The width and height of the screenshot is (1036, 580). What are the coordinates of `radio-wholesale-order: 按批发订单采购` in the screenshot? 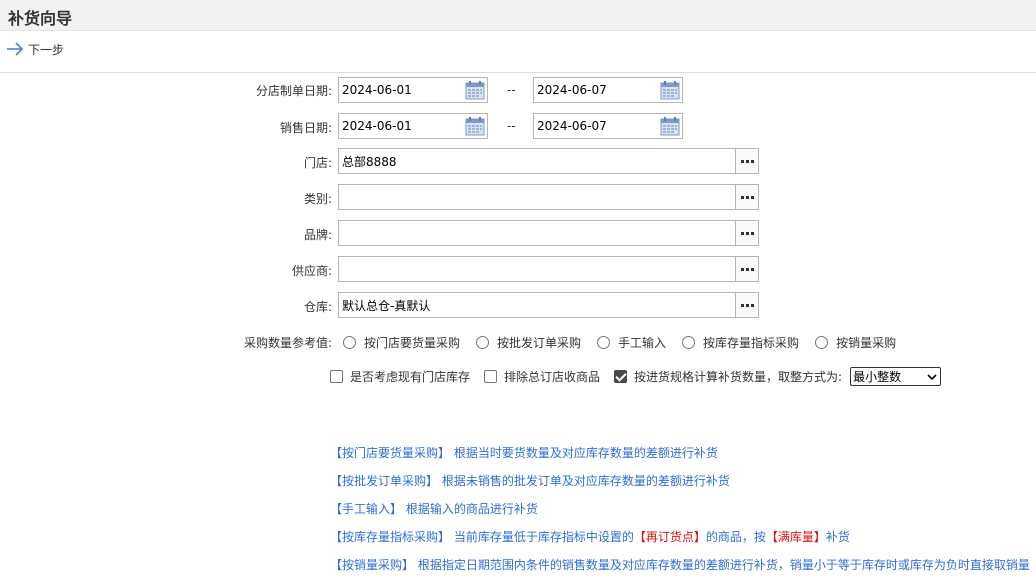 It's located at (528, 342).